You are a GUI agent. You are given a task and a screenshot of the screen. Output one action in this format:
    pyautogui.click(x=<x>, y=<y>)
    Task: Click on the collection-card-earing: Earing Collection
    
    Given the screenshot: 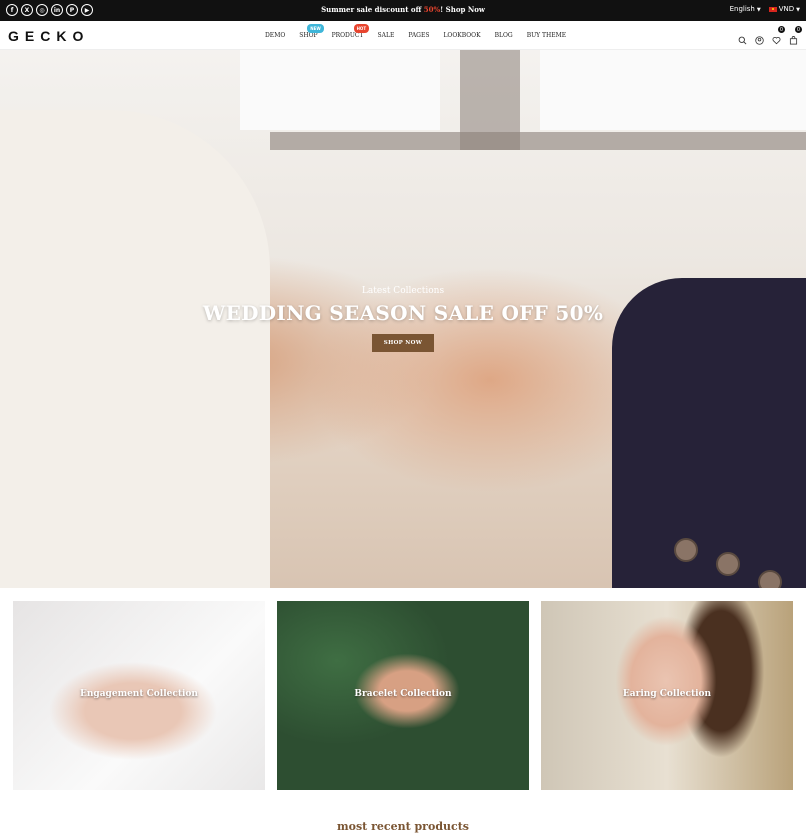 What is the action you would take?
    pyautogui.click(x=667, y=695)
    